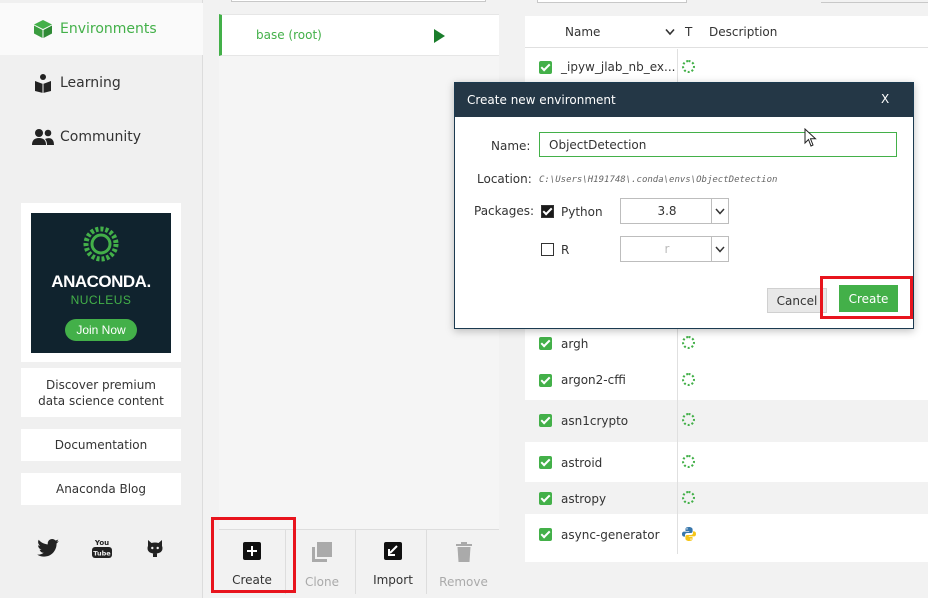 This screenshot has width=928, height=598. Describe the element at coordinates (575, 344) in the screenshot. I see `package-name: argh` at that location.